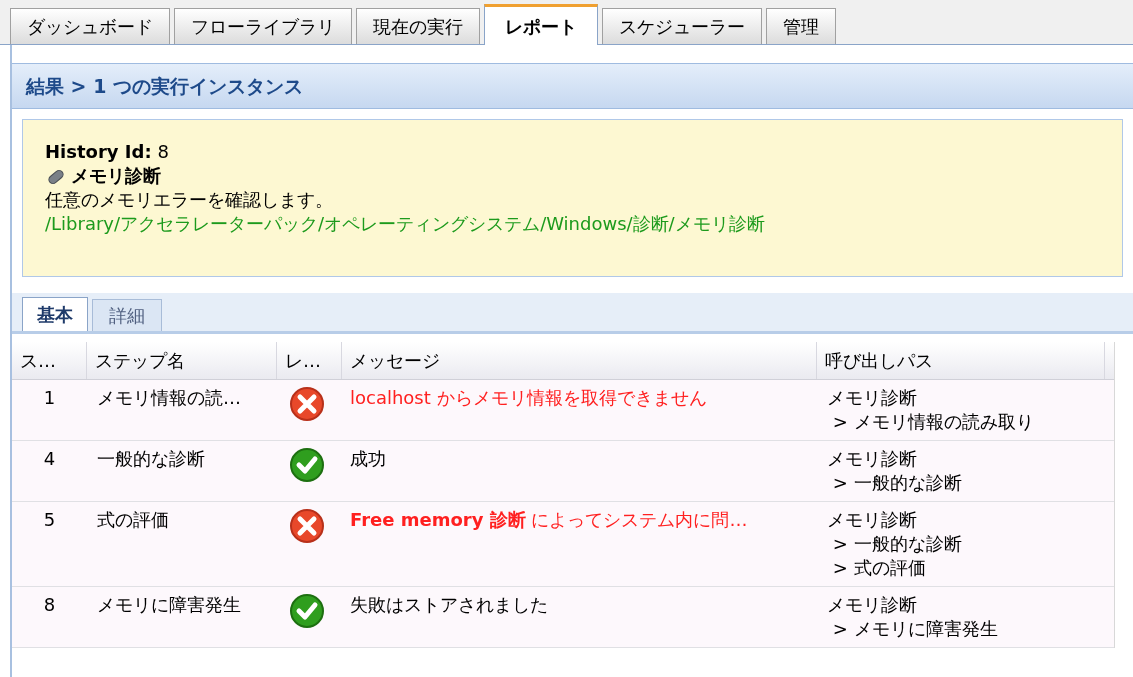  Describe the element at coordinates (49, 398) in the screenshot. I see `table-cell-text: 1` at that location.